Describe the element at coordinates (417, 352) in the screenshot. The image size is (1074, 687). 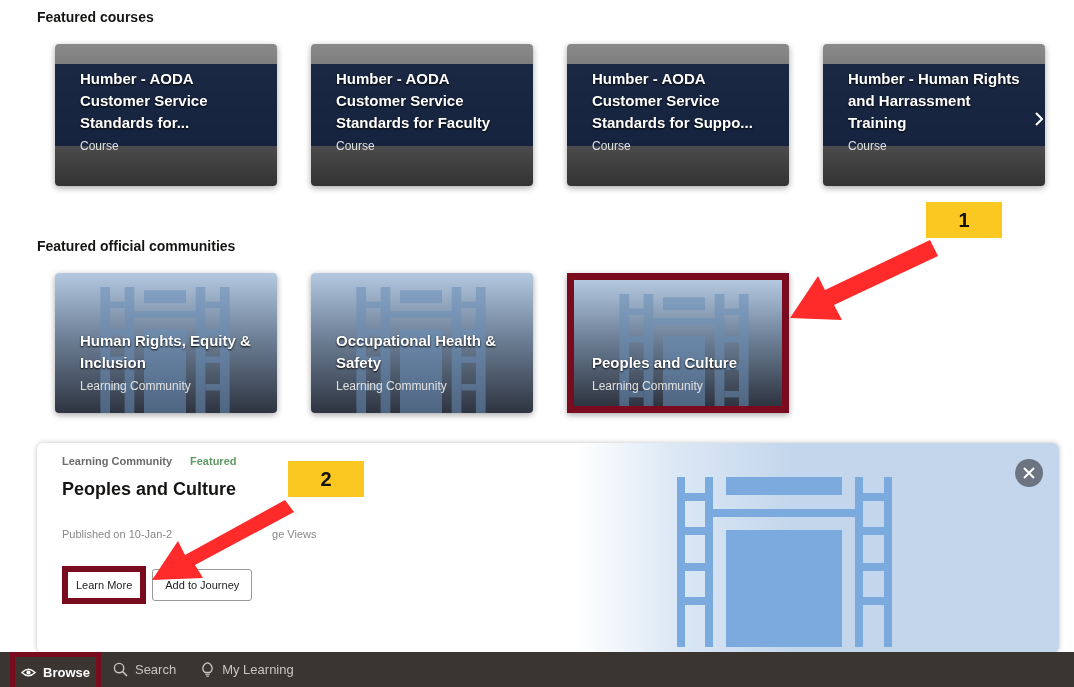
I see `community-title: Occupational Health & Safety` at that location.